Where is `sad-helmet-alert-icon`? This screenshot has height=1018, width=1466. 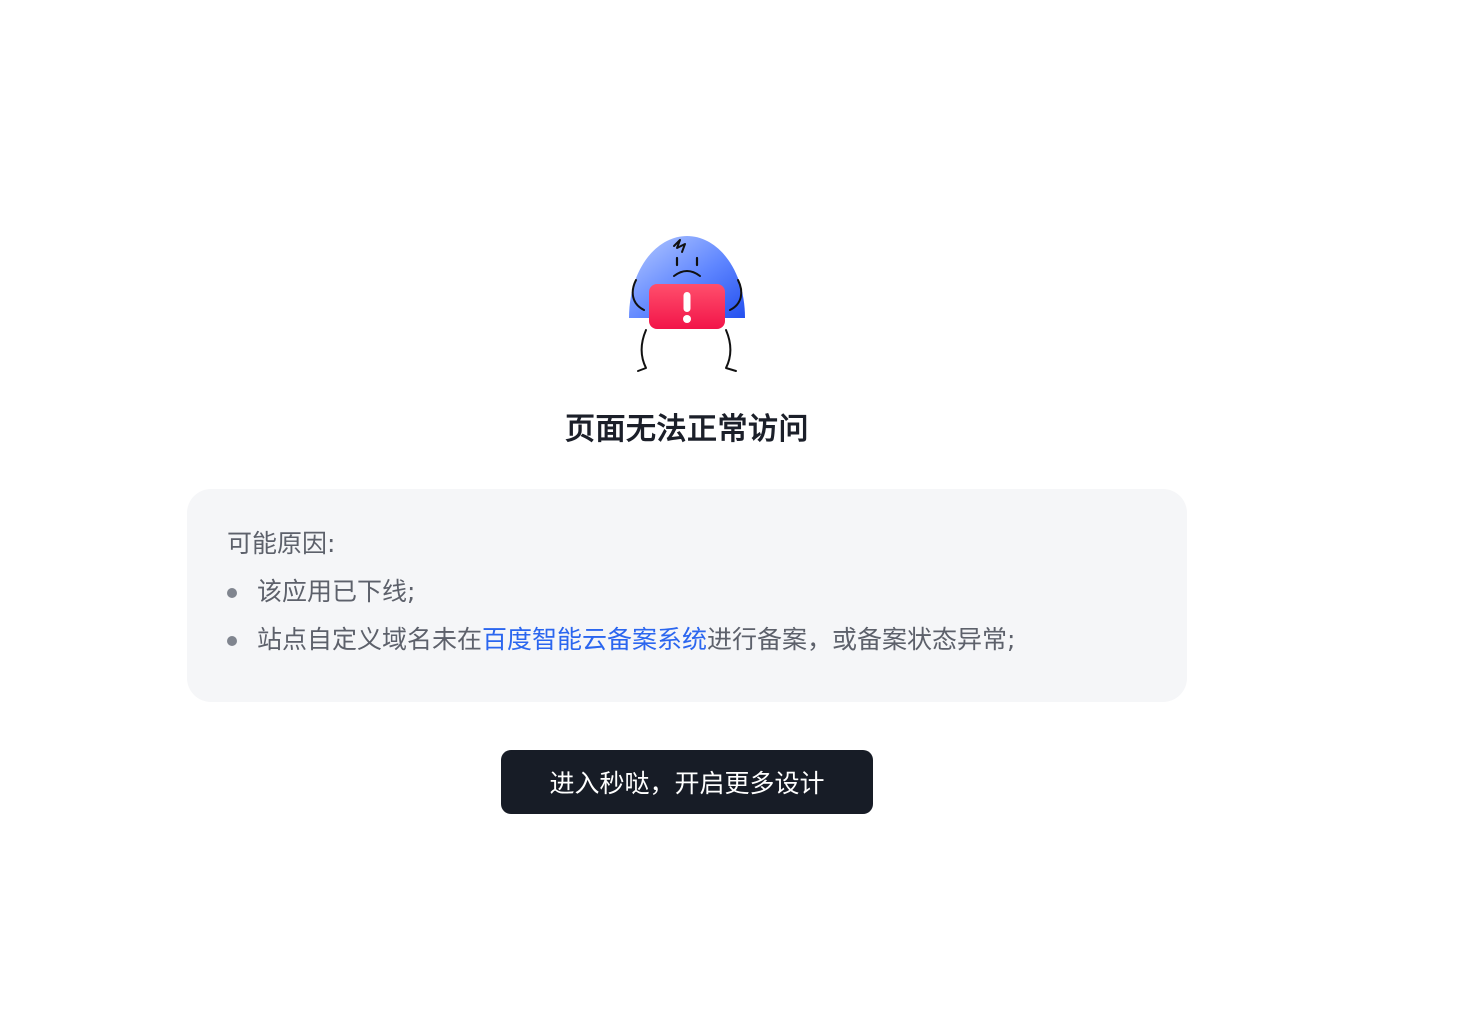 sad-helmet-alert-icon is located at coordinates (687, 304).